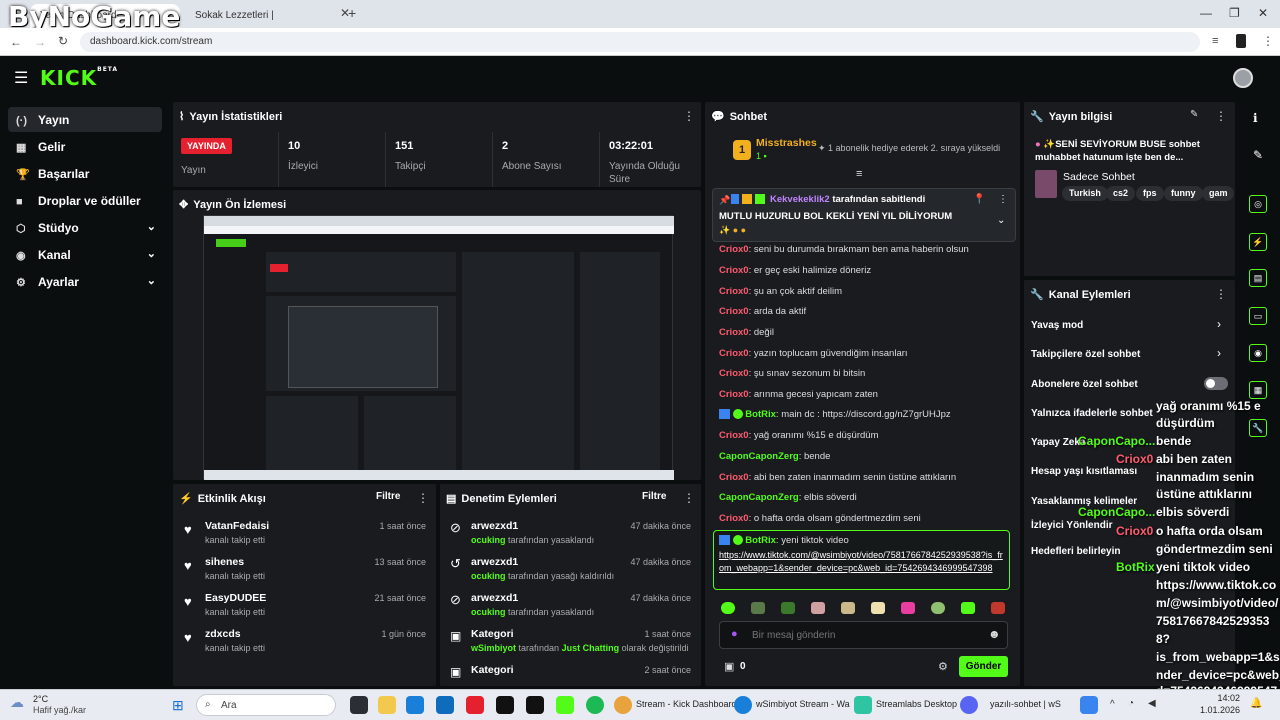  Describe the element at coordinates (734, 634) in the screenshot. I see `microphone-icon: ●` at that location.